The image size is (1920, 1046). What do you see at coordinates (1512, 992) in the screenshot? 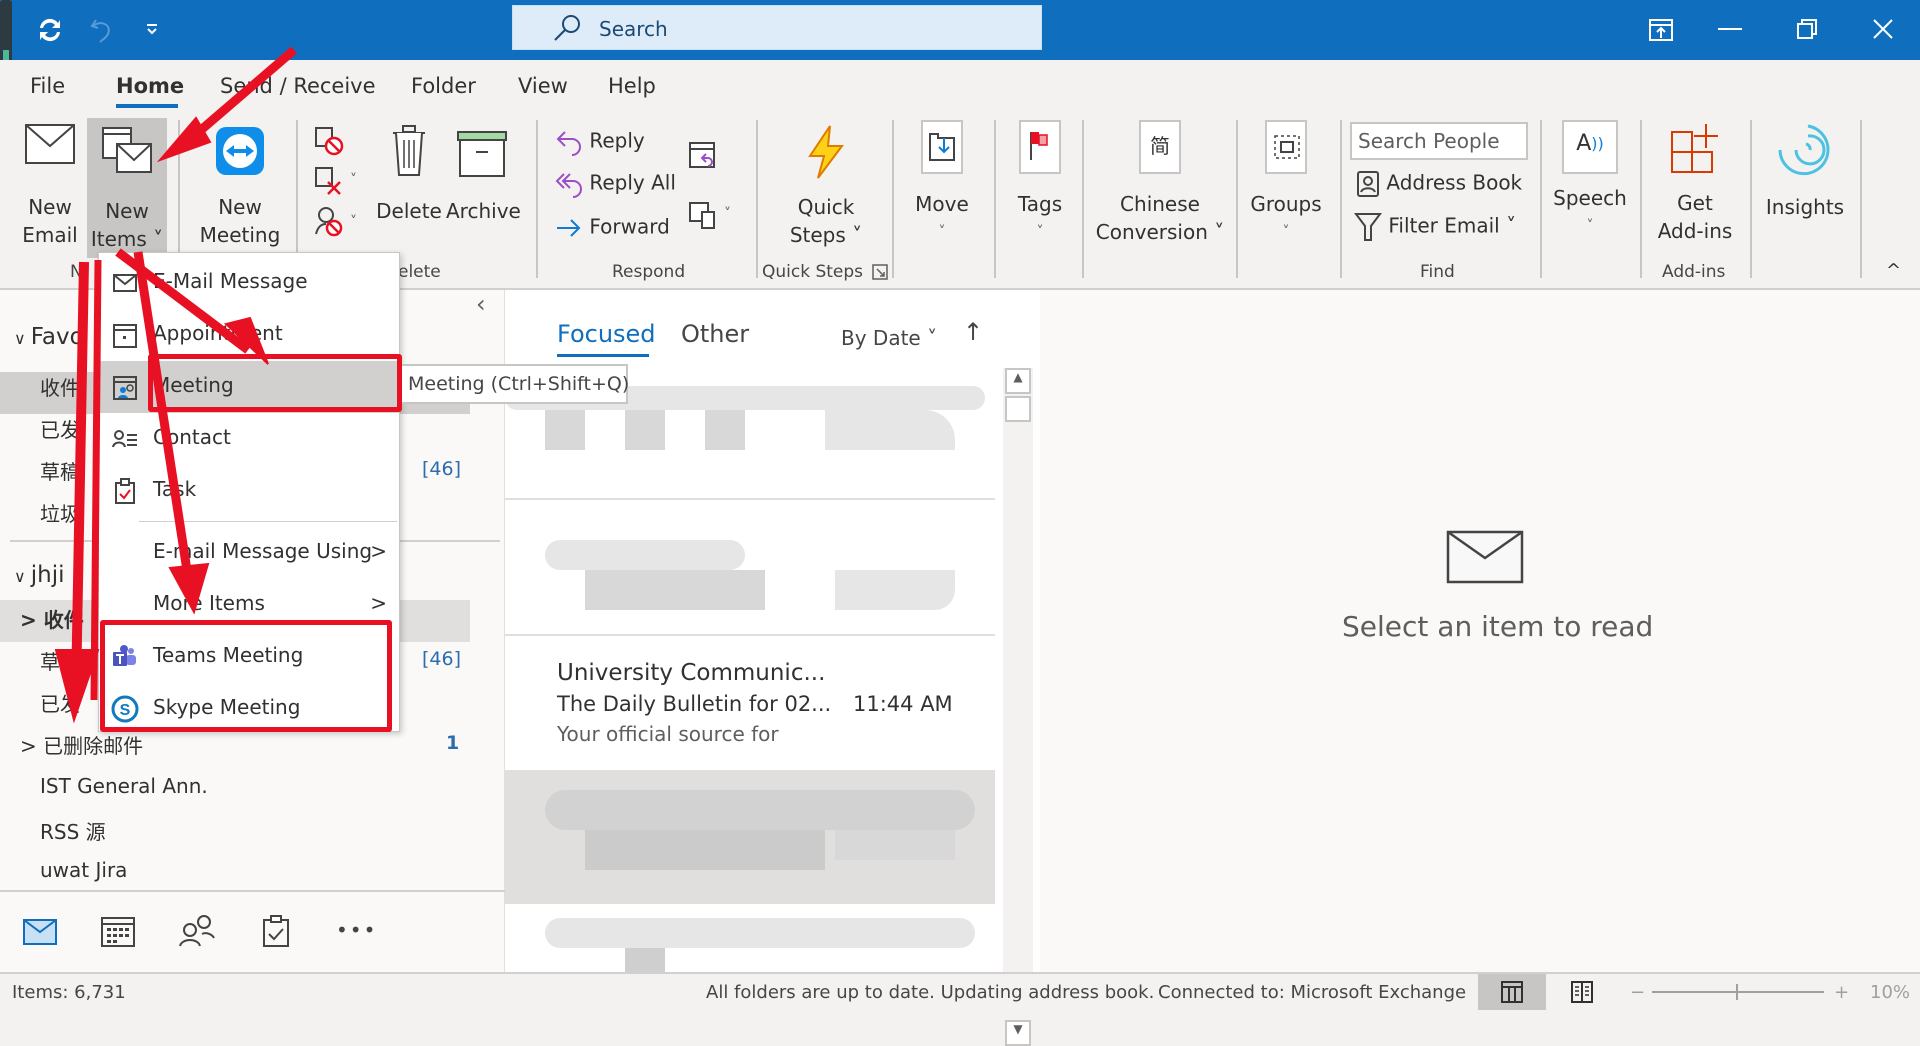
I see `normal-view-button` at bounding box center [1512, 992].